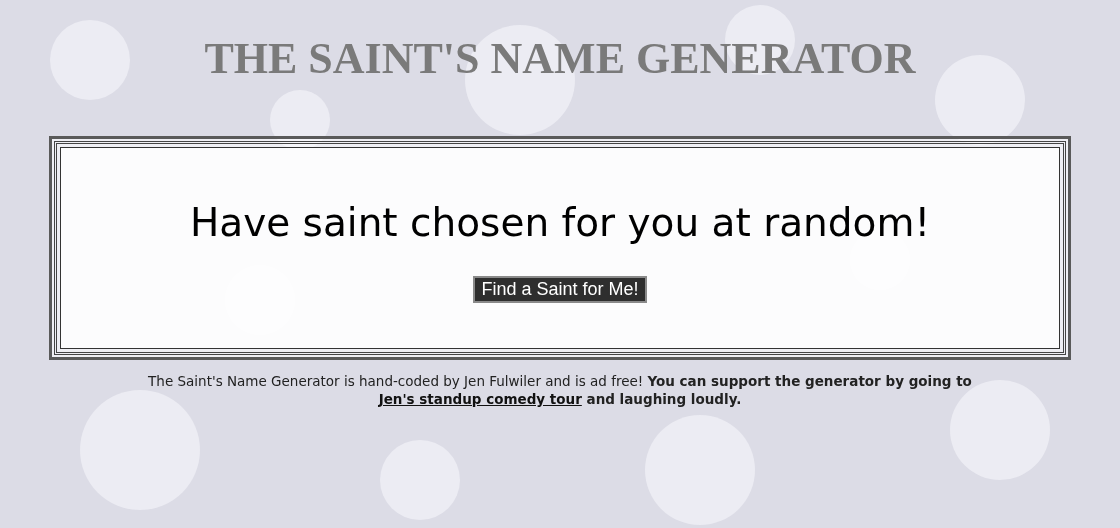 Image resolution: width=1120 pixels, height=528 pixels. I want to click on page-title: THE SAINT'S NAME GENERATOR, so click(560, 59).